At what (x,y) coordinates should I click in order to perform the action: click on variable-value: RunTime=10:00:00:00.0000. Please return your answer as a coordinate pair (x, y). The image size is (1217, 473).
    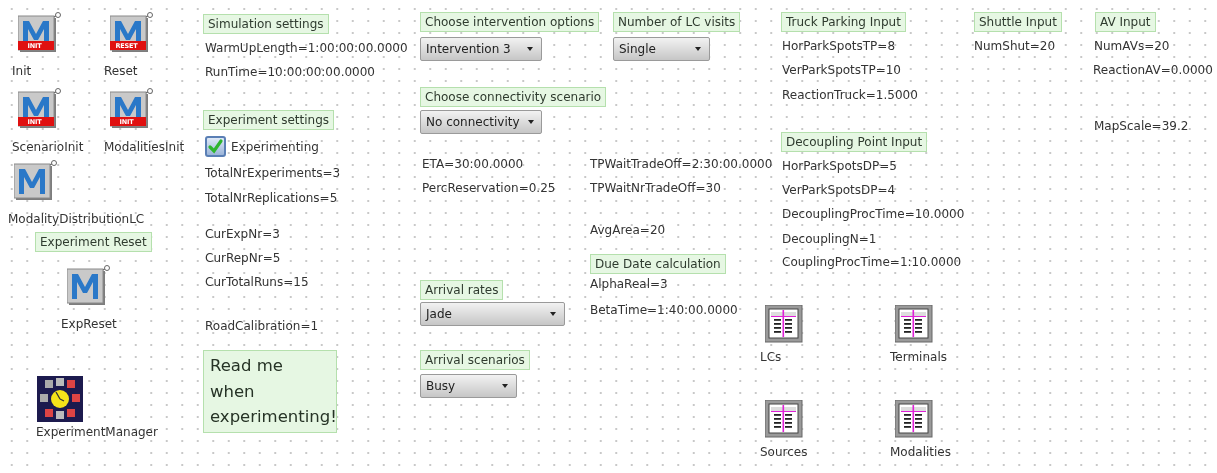
    Looking at the image, I should click on (290, 72).